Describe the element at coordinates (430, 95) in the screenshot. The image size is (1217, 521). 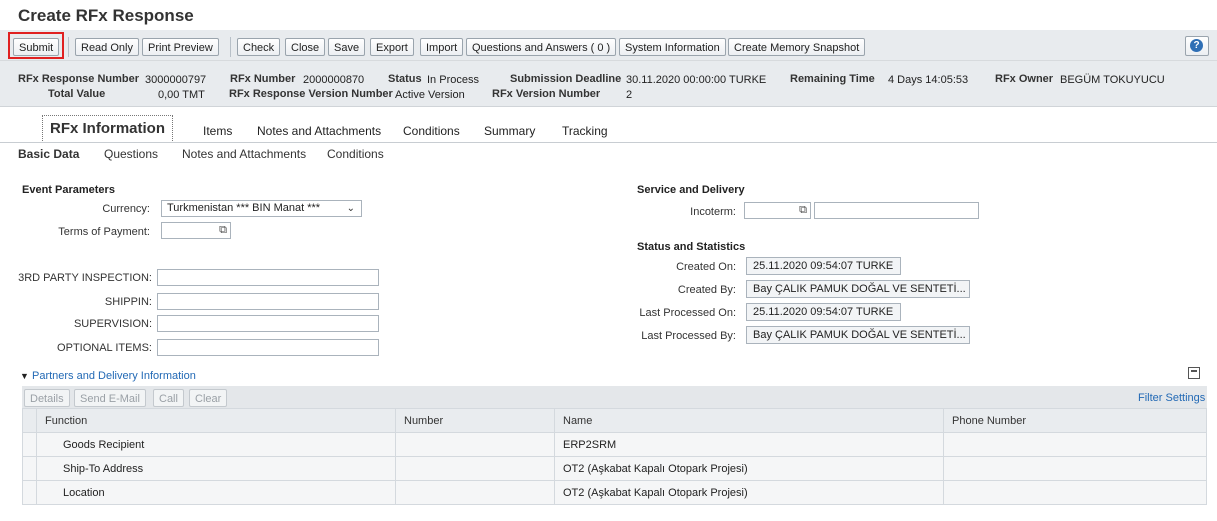
I see `response-version-value: Active Version` at that location.